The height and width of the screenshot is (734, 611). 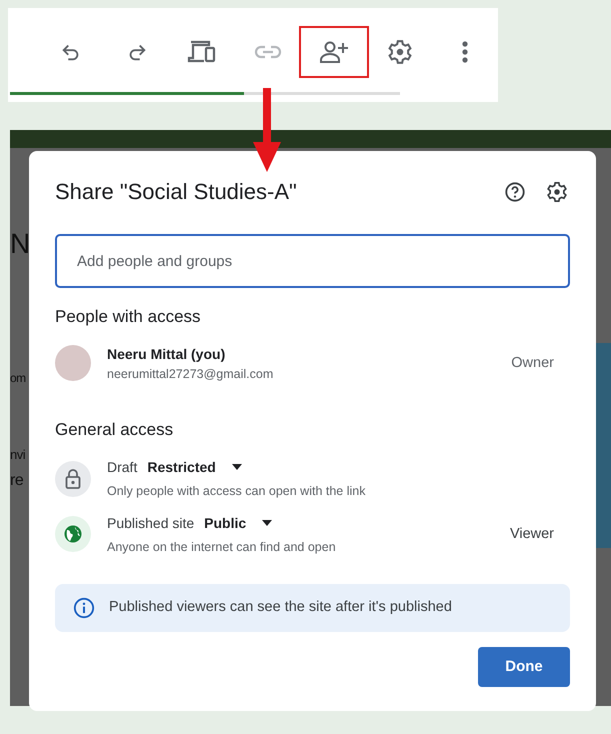 What do you see at coordinates (189, 467) in the screenshot?
I see `access-dropdown: Restricted` at bounding box center [189, 467].